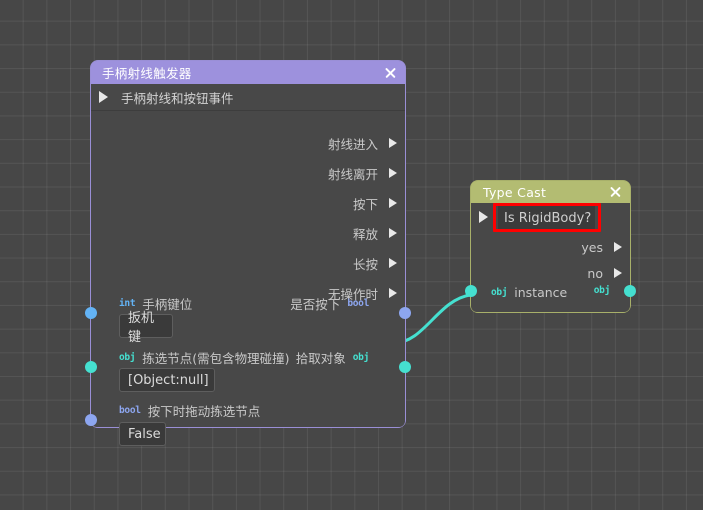 The height and width of the screenshot is (510, 703). What do you see at coordinates (471, 291) in the screenshot?
I see `input-port-instance` at bounding box center [471, 291].